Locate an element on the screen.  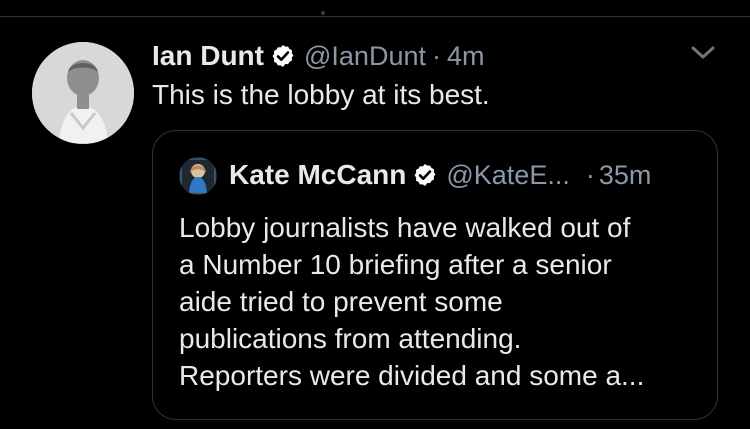
chevron-down-icon is located at coordinates (703, 52).